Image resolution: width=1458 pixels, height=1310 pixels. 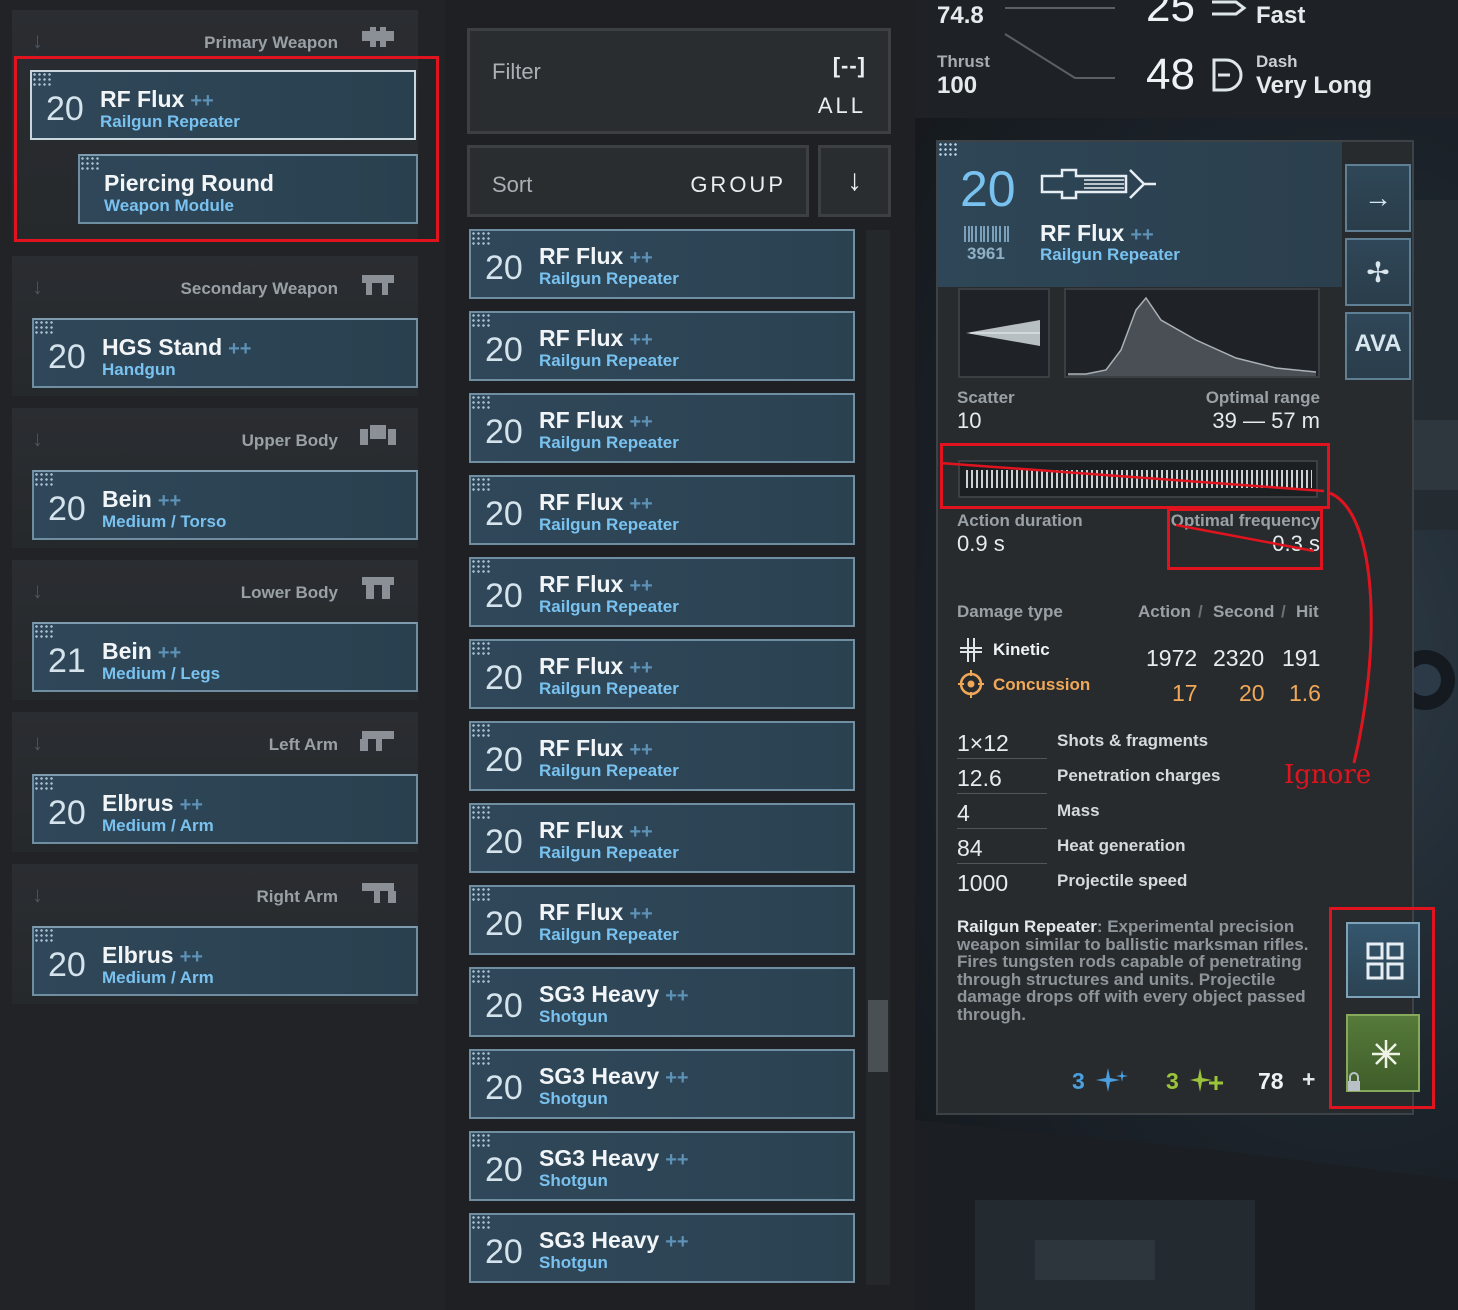 What do you see at coordinates (271, 42) in the screenshot?
I see `slot-name: Primary Weapon` at bounding box center [271, 42].